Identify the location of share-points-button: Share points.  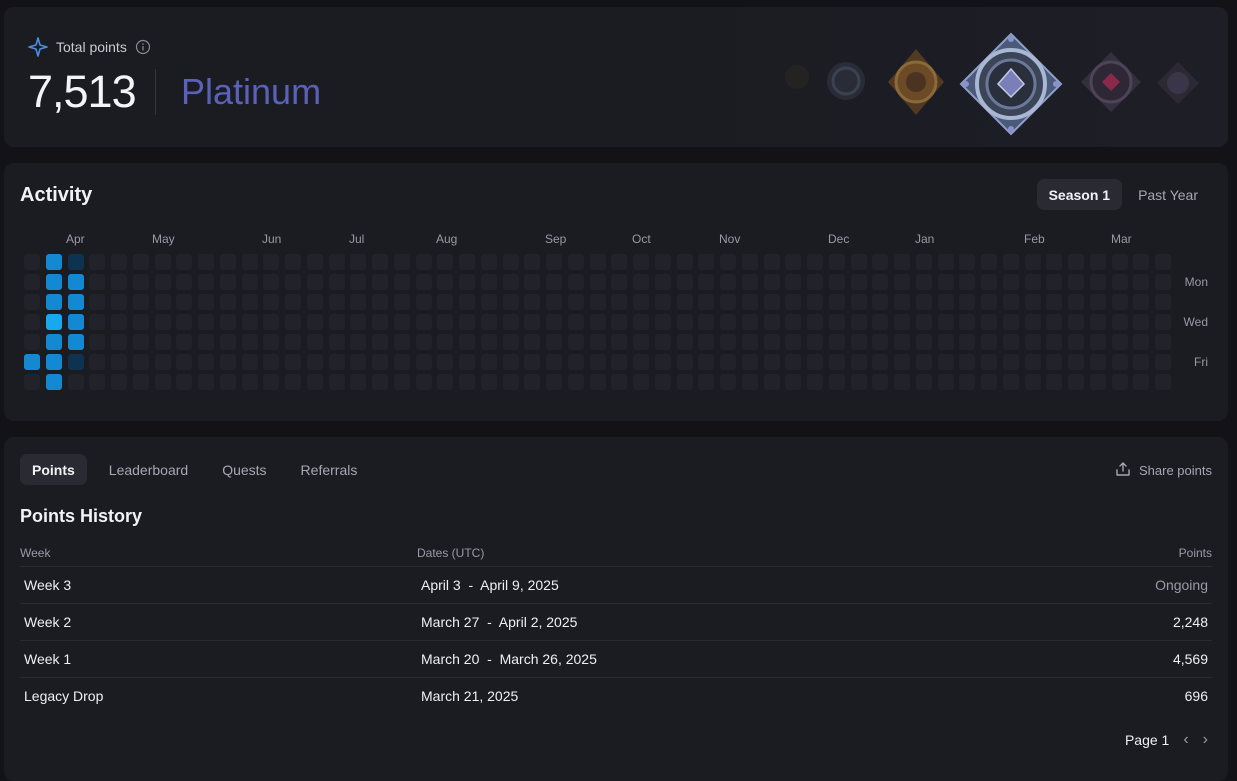
(1163, 470).